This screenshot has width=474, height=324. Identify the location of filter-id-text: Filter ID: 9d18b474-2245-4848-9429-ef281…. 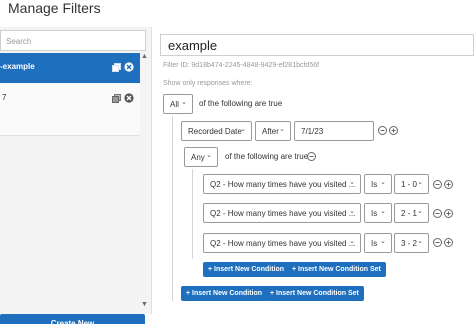
(241, 65).